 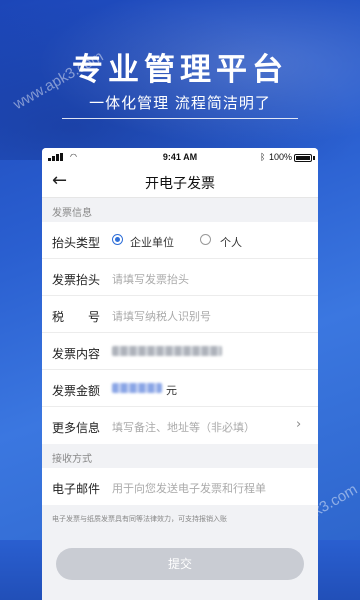 What do you see at coordinates (76, 391) in the screenshot?
I see `invoice-amount-label: 发票金额` at bounding box center [76, 391].